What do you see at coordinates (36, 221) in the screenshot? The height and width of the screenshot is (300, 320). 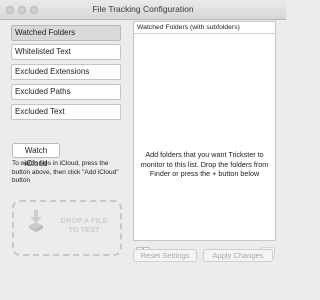 I see `drop-file-icon` at bounding box center [36, 221].